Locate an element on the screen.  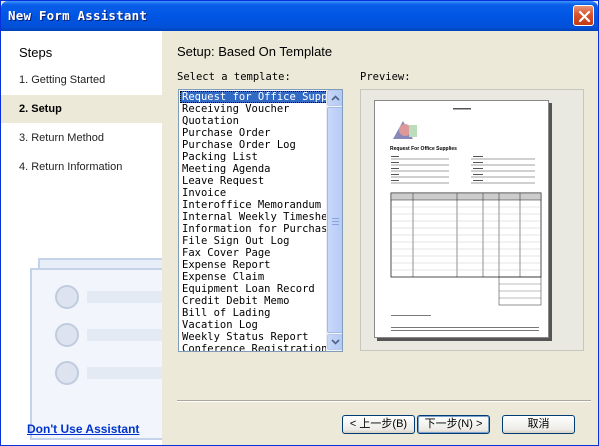
step-return-information: 4. Return Information is located at coordinates (71, 167).